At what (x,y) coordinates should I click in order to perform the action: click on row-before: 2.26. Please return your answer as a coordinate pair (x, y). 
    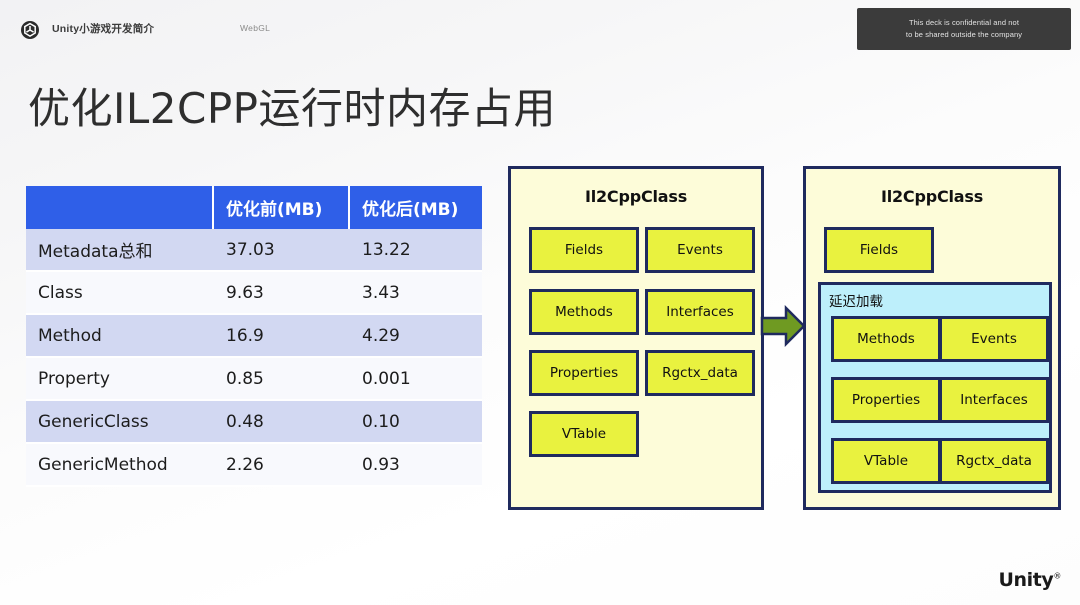
    Looking at the image, I should click on (282, 465).